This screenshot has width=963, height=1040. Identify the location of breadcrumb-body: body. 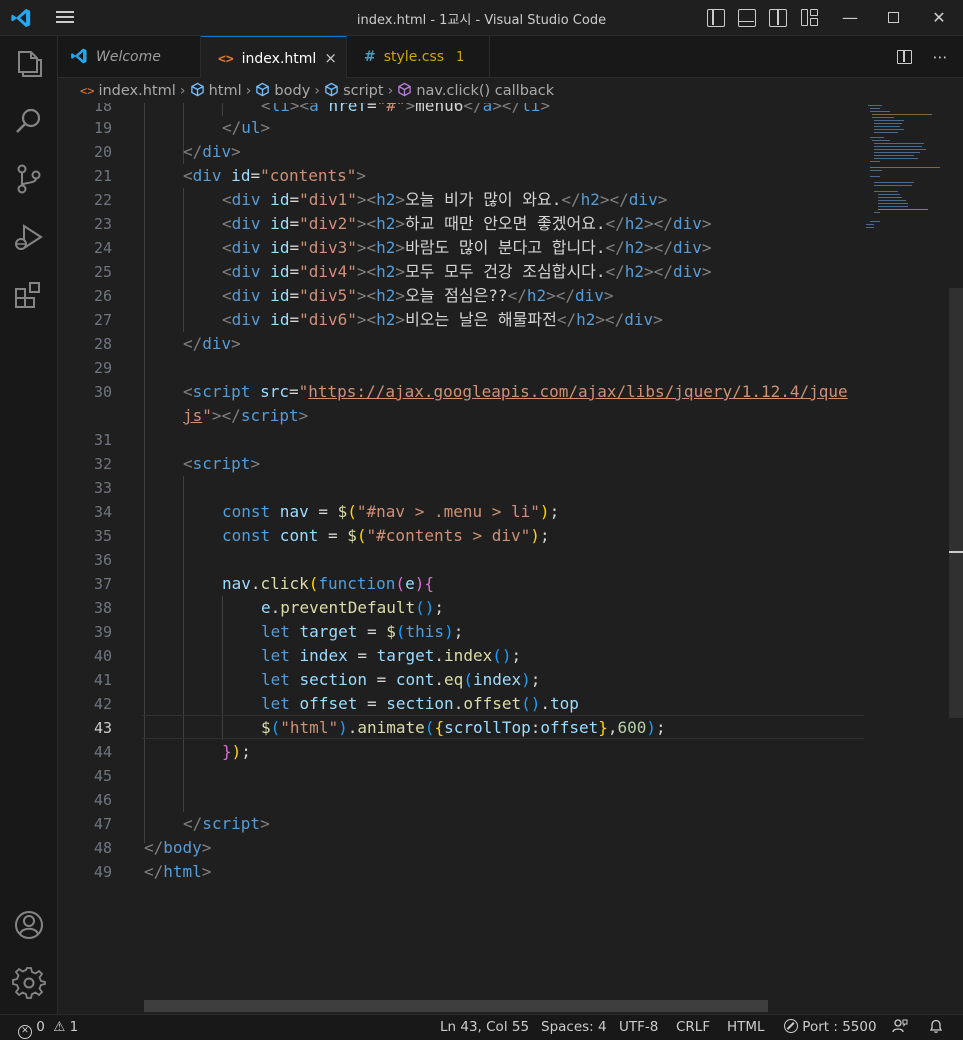
(292, 91).